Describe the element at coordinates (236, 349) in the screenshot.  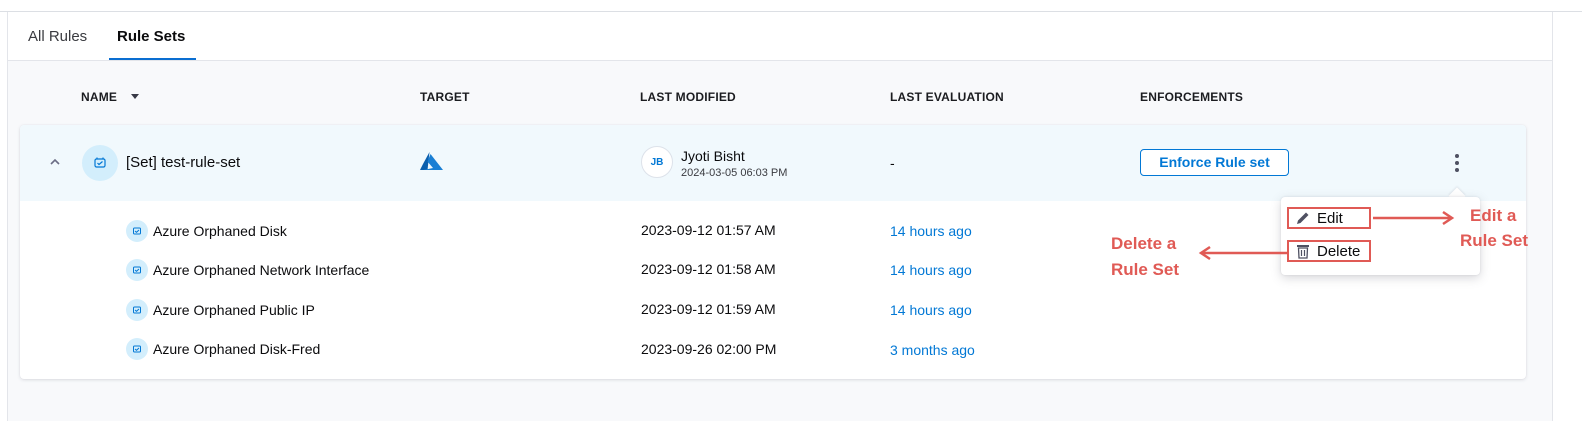
I see `rule-name: Azure Orphaned Disk-Fred` at that location.